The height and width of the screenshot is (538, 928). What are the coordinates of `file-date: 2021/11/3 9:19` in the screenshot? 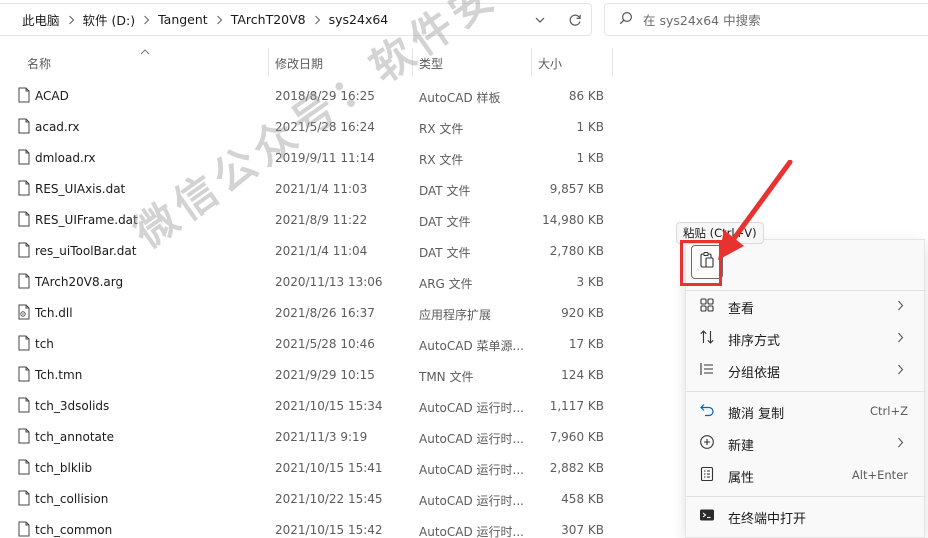 It's located at (321, 437).